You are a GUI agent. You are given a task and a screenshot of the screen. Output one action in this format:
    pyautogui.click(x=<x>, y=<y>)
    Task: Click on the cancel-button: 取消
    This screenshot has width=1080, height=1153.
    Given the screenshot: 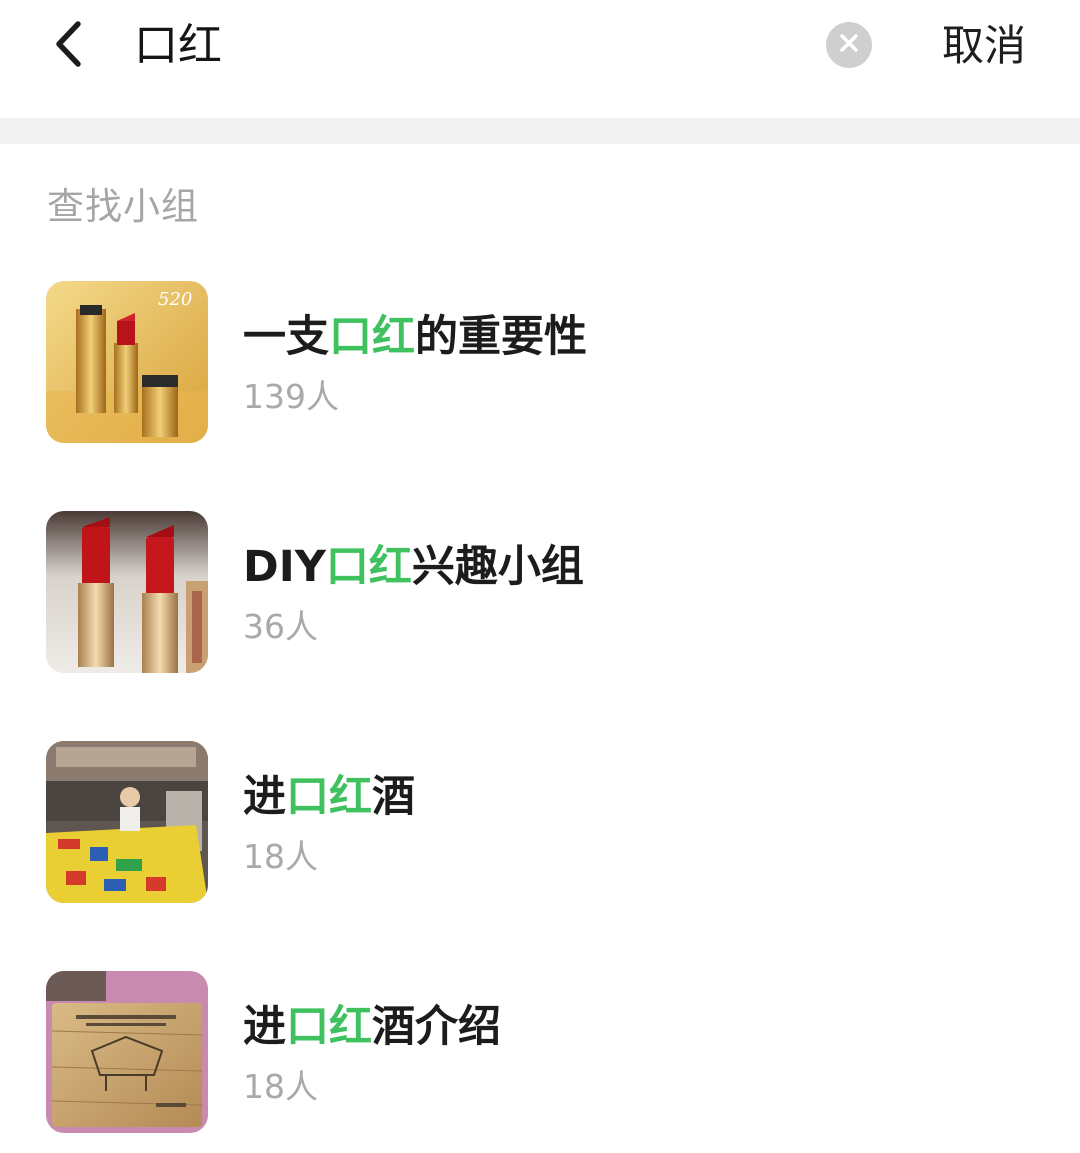 What is the action you would take?
    pyautogui.click(x=984, y=46)
    